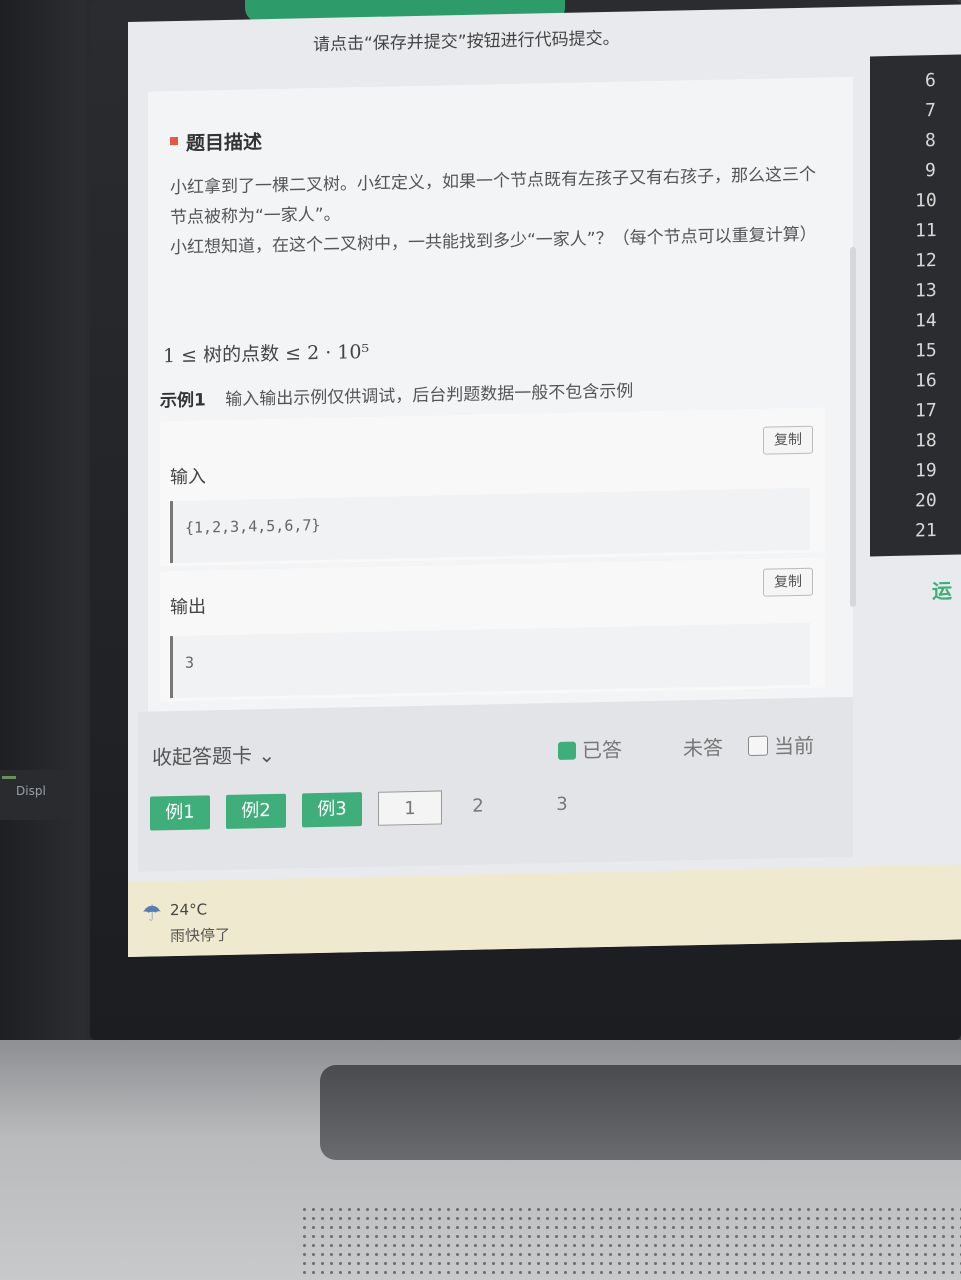 Image resolution: width=961 pixels, height=1280 pixels. What do you see at coordinates (926, 471) in the screenshot?
I see `line-number: 19` at bounding box center [926, 471].